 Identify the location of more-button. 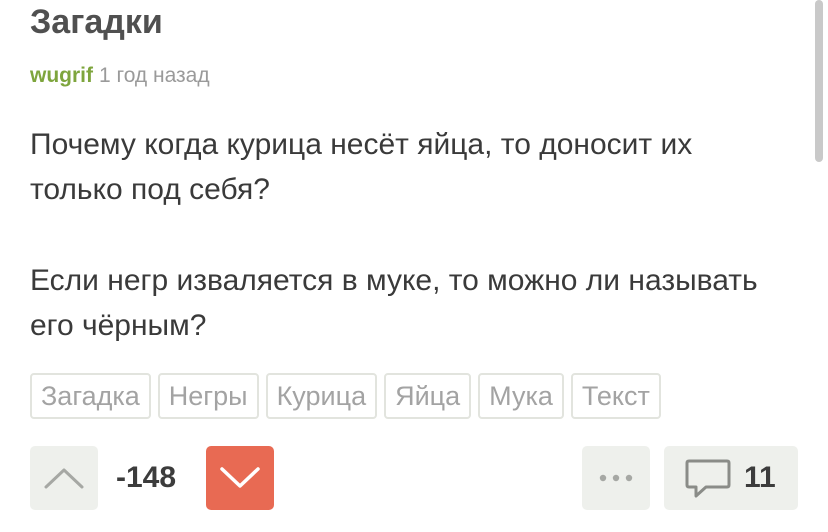
(616, 478).